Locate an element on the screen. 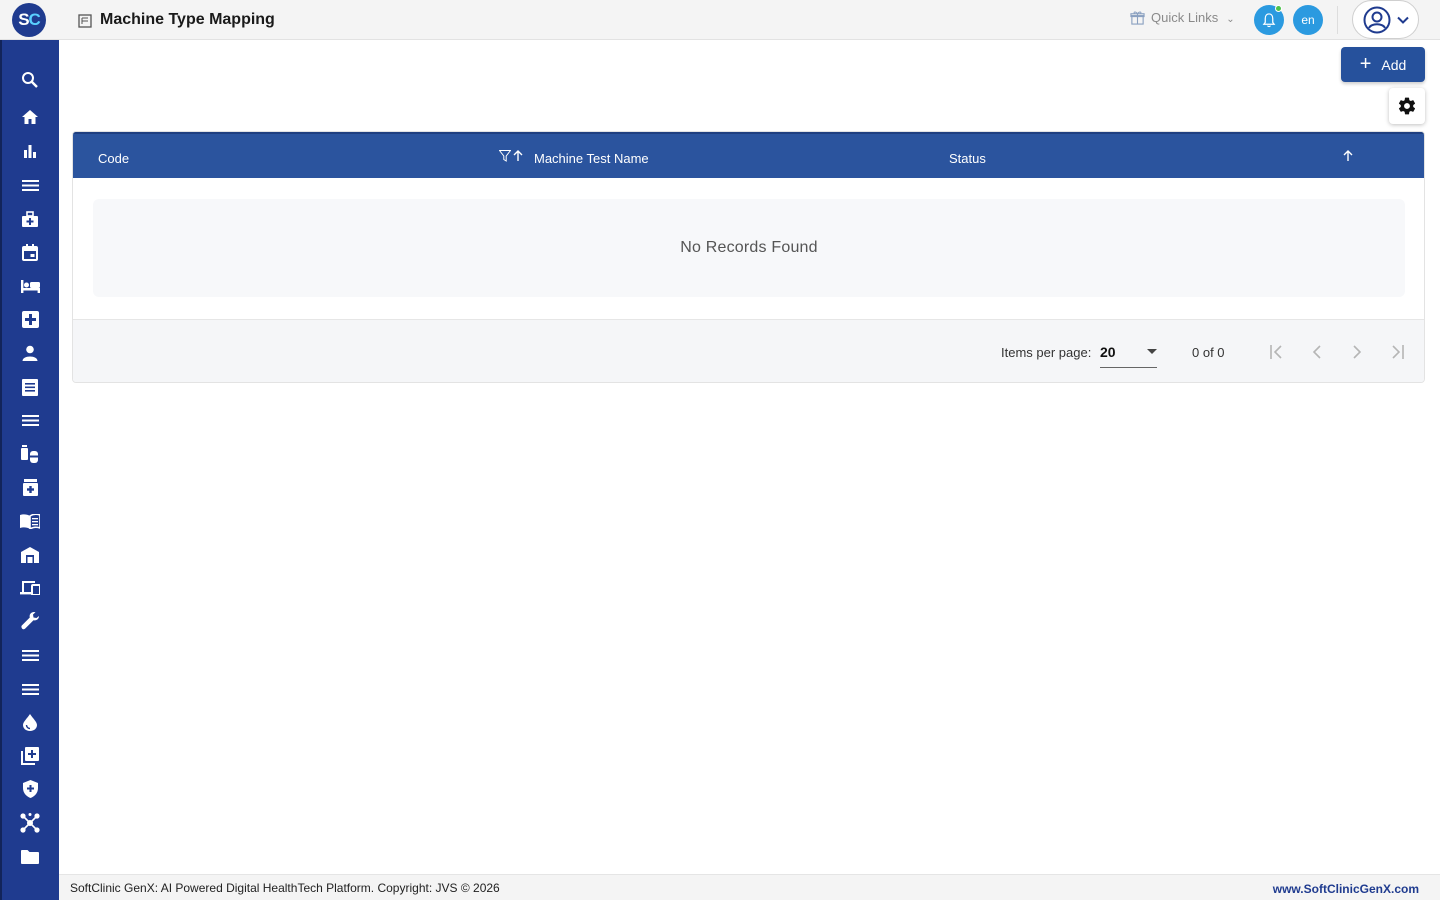 The height and width of the screenshot is (900, 1440). hub-icon is located at coordinates (30, 823).